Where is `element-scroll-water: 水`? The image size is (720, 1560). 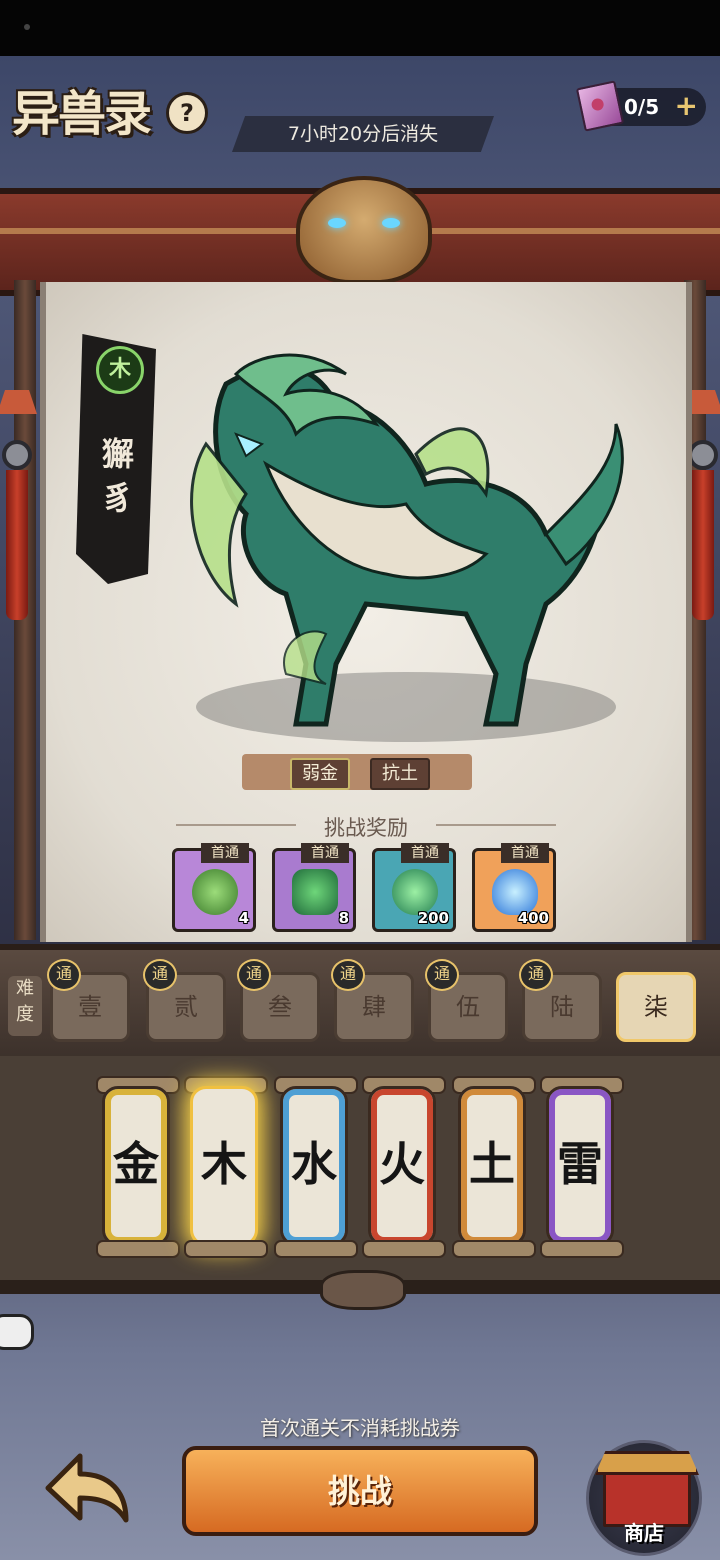
element-scroll-water: 水 is located at coordinates (316, 1167).